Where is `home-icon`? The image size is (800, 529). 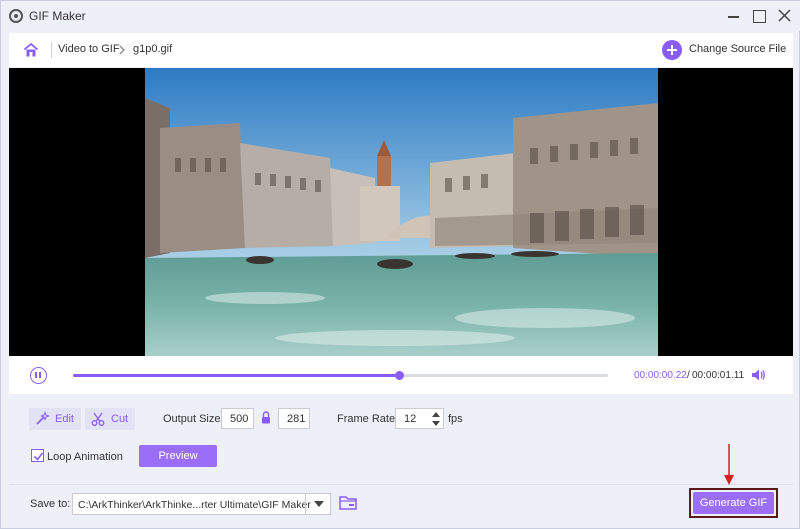
home-icon is located at coordinates (31, 50).